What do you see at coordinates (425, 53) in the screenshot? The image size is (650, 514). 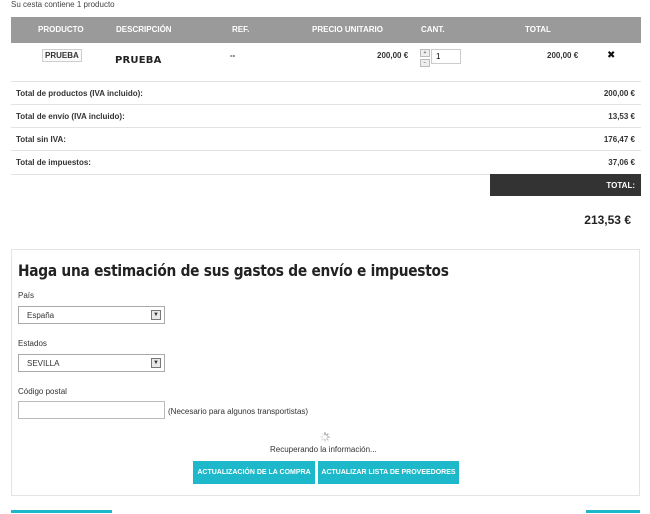 I see `plus-icon: +` at bounding box center [425, 53].